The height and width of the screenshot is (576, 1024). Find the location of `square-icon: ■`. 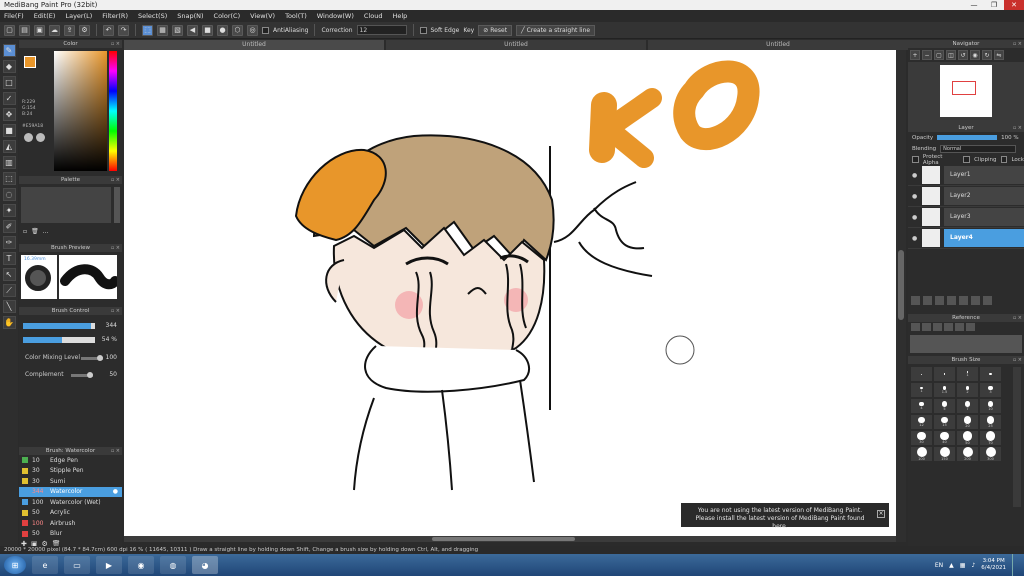

square-icon: ■ is located at coordinates (207, 30).